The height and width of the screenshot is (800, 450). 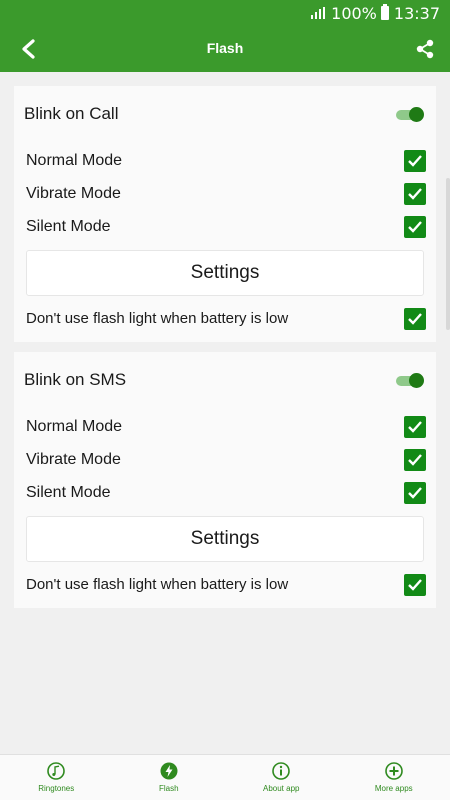 I want to click on nav-item-ringtones: Ringtones, so click(x=56, y=777).